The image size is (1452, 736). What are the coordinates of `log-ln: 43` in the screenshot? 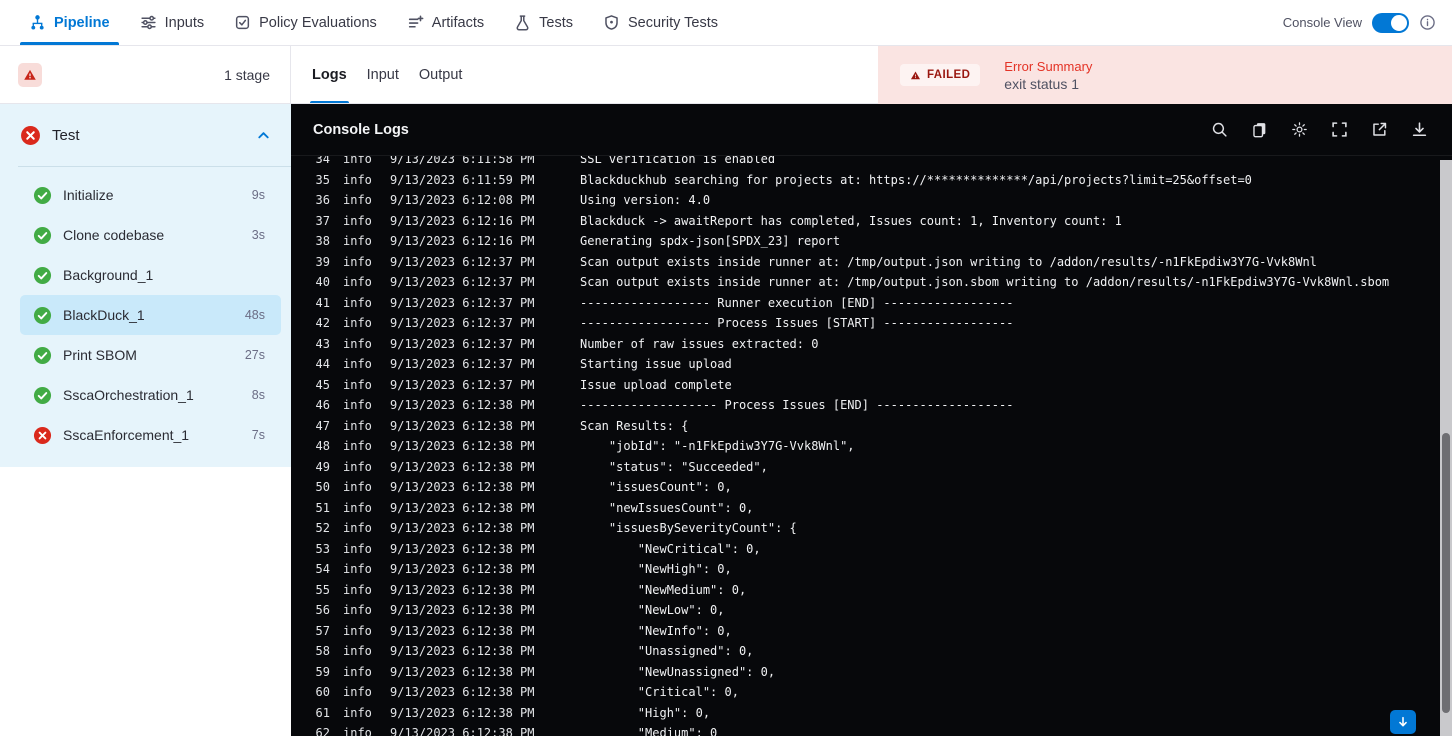 It's located at (322, 343).